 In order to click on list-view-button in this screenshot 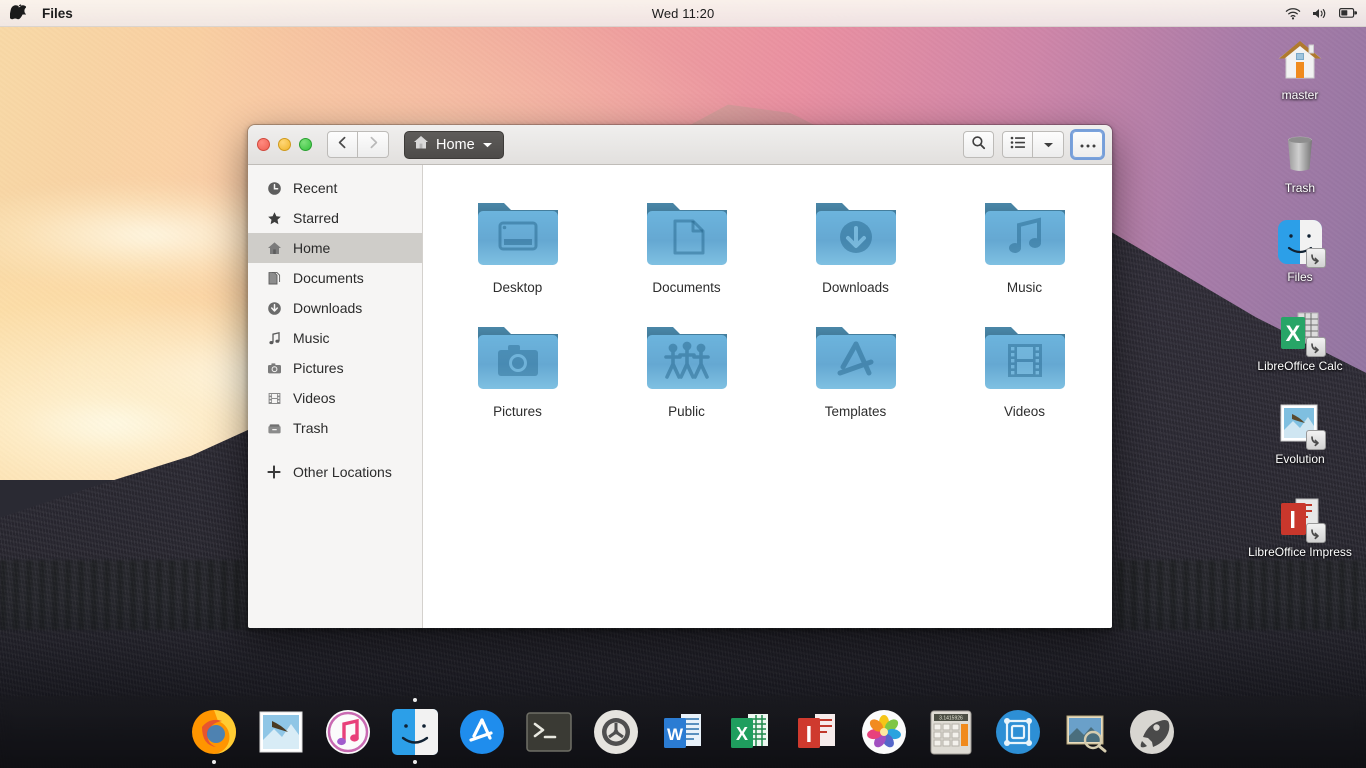, I will do `click(1017, 144)`.